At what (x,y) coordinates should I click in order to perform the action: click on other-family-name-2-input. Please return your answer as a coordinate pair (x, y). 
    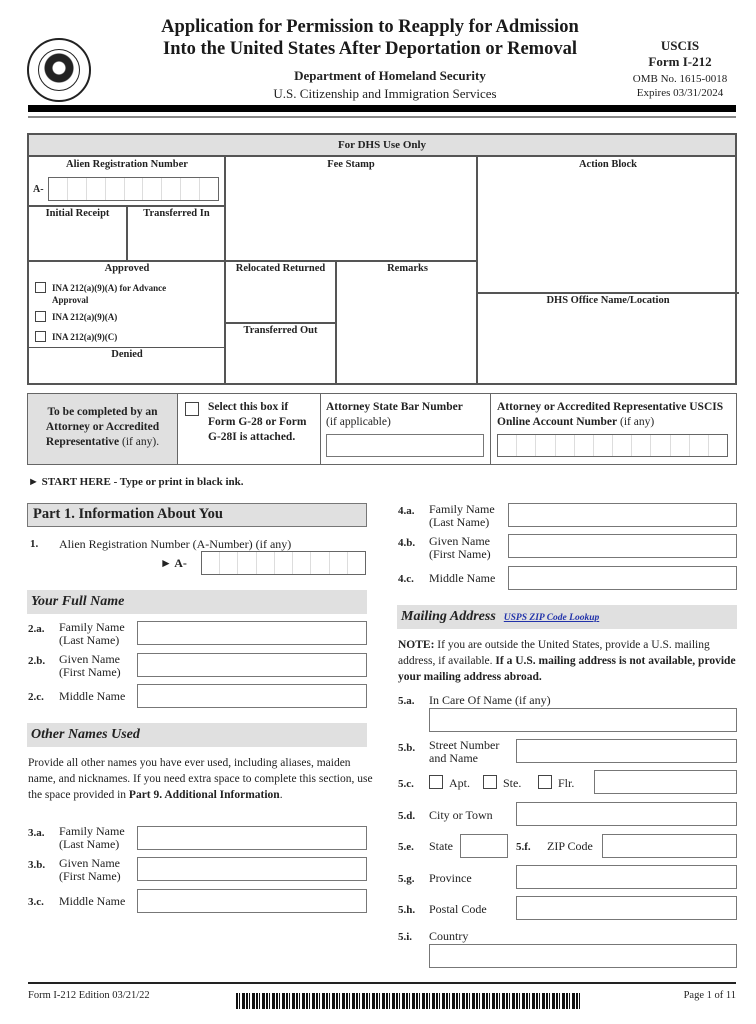
    Looking at the image, I should click on (622, 515).